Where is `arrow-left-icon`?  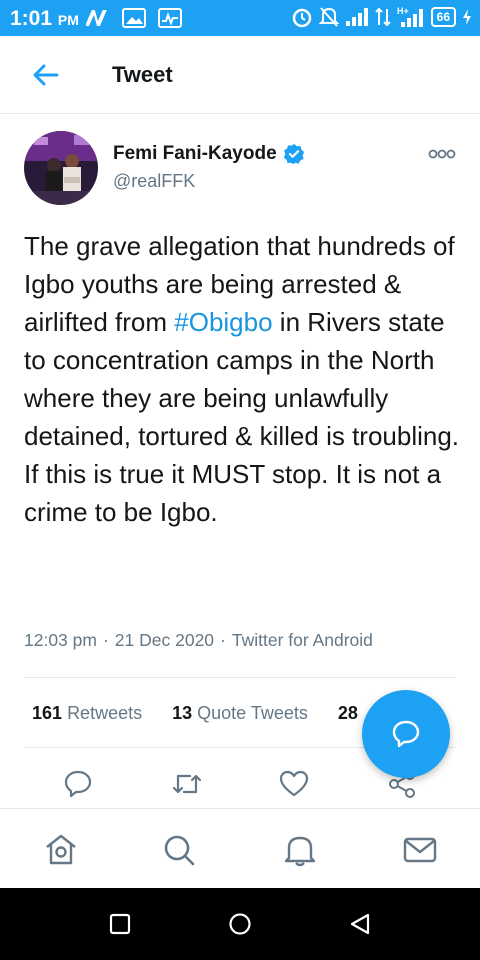
arrow-left-icon is located at coordinates (46, 75).